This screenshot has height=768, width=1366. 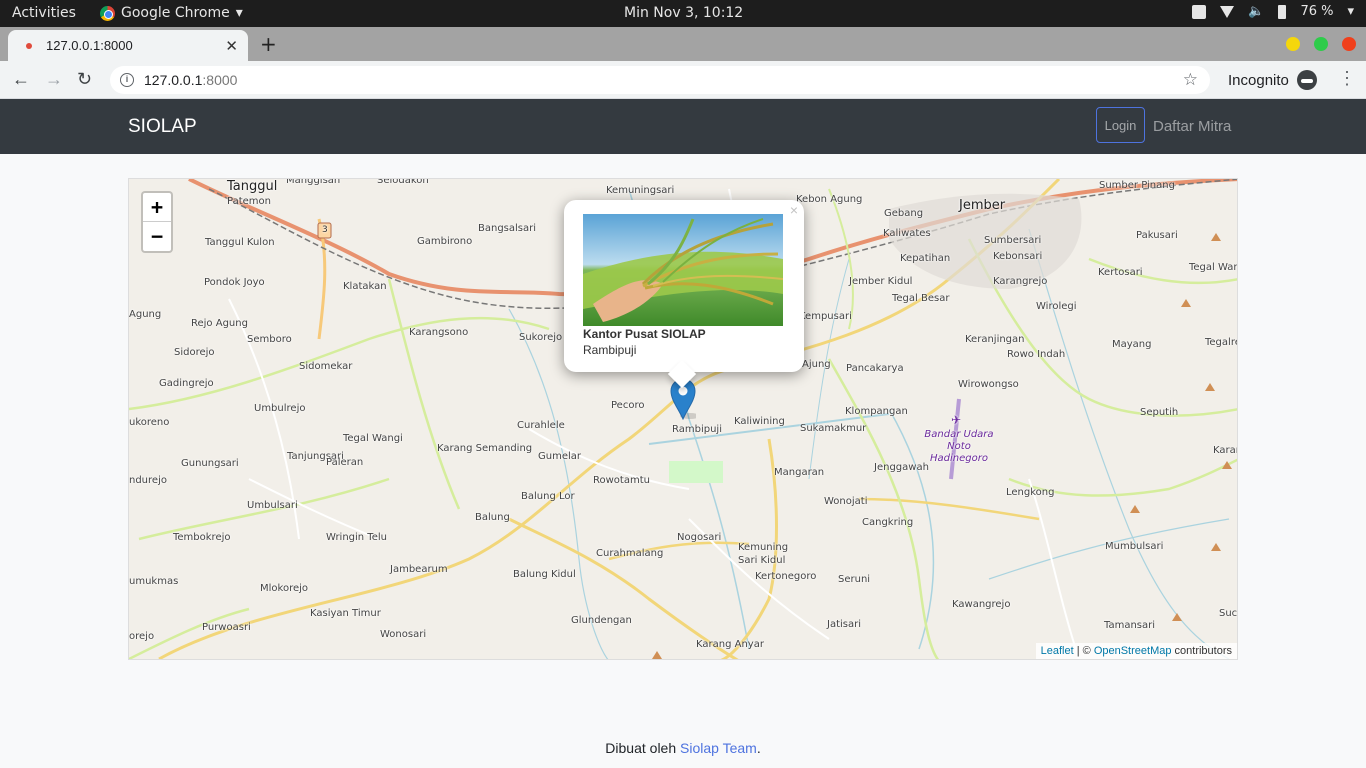 What do you see at coordinates (107, 13) in the screenshot?
I see `chrome-icon` at bounding box center [107, 13].